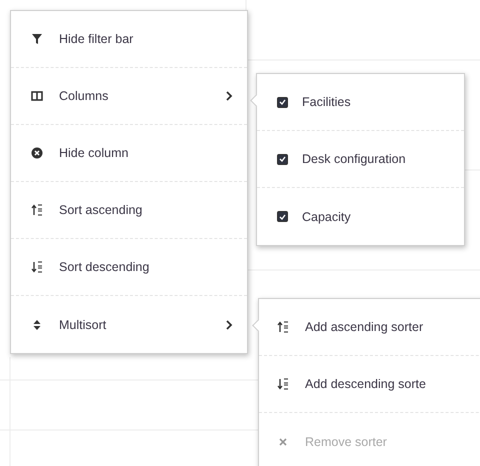 This screenshot has width=480, height=466. Describe the element at coordinates (360, 102) in the screenshot. I see `menu-item: Facilities` at that location.